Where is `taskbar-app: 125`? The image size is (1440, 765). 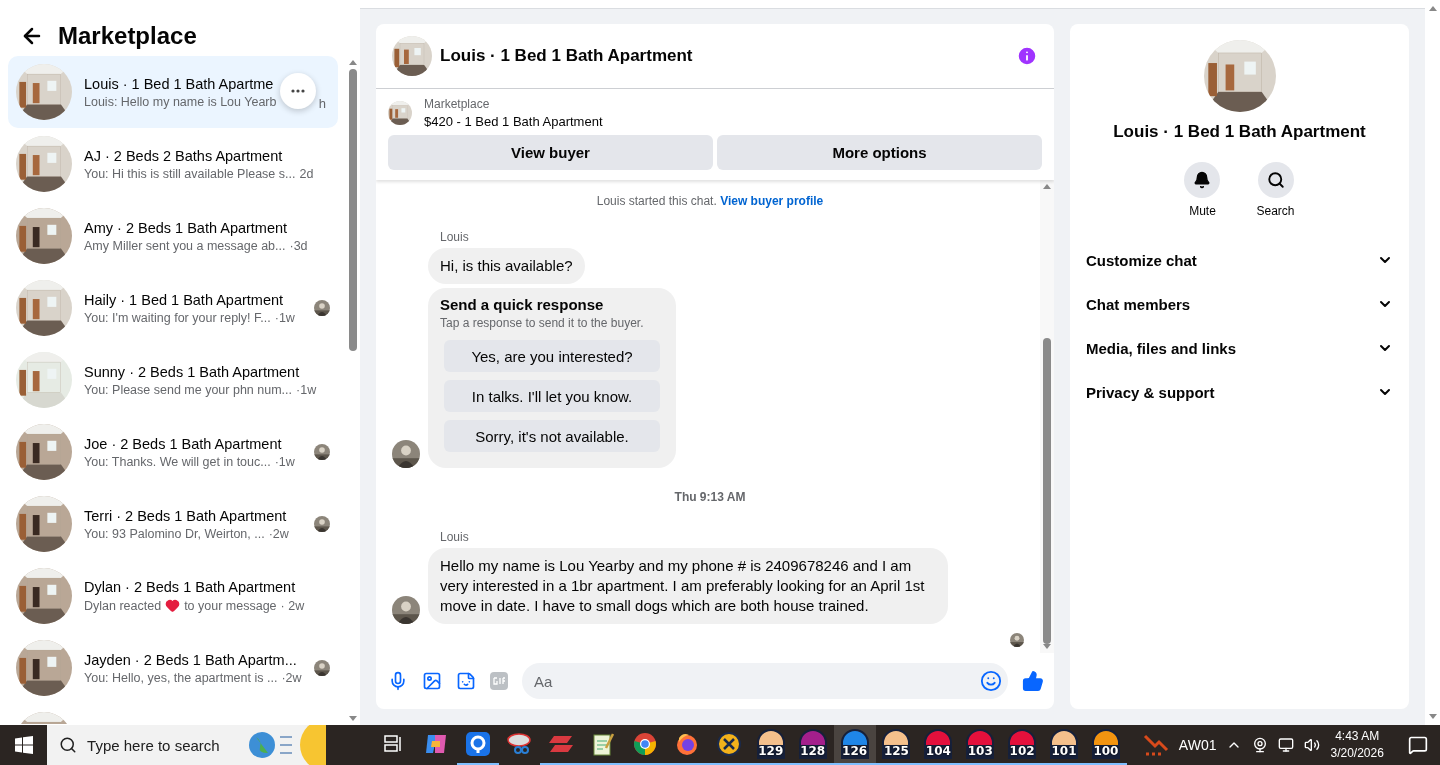
taskbar-app: 125 is located at coordinates (896, 745).